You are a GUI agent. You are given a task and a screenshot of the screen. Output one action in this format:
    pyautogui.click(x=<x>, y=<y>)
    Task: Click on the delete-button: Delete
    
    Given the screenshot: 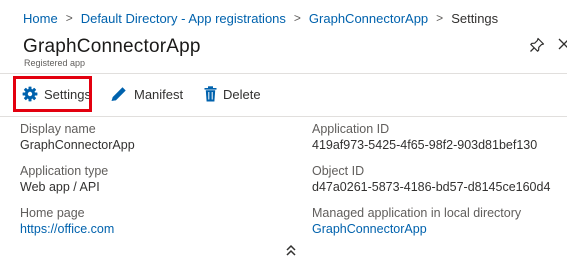 What is the action you would take?
    pyautogui.click(x=232, y=94)
    